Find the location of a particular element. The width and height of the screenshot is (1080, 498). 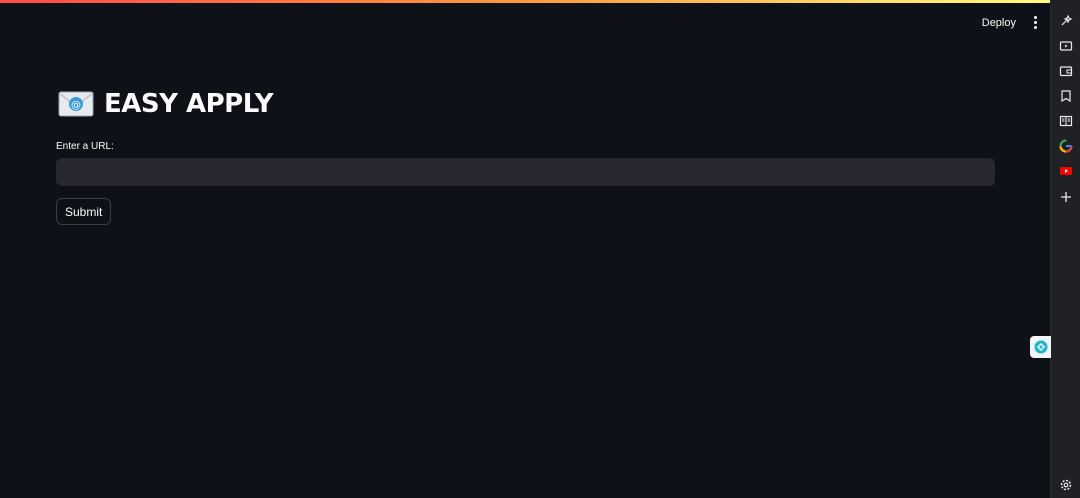

deploy-button: Deploy is located at coordinates (999, 23).